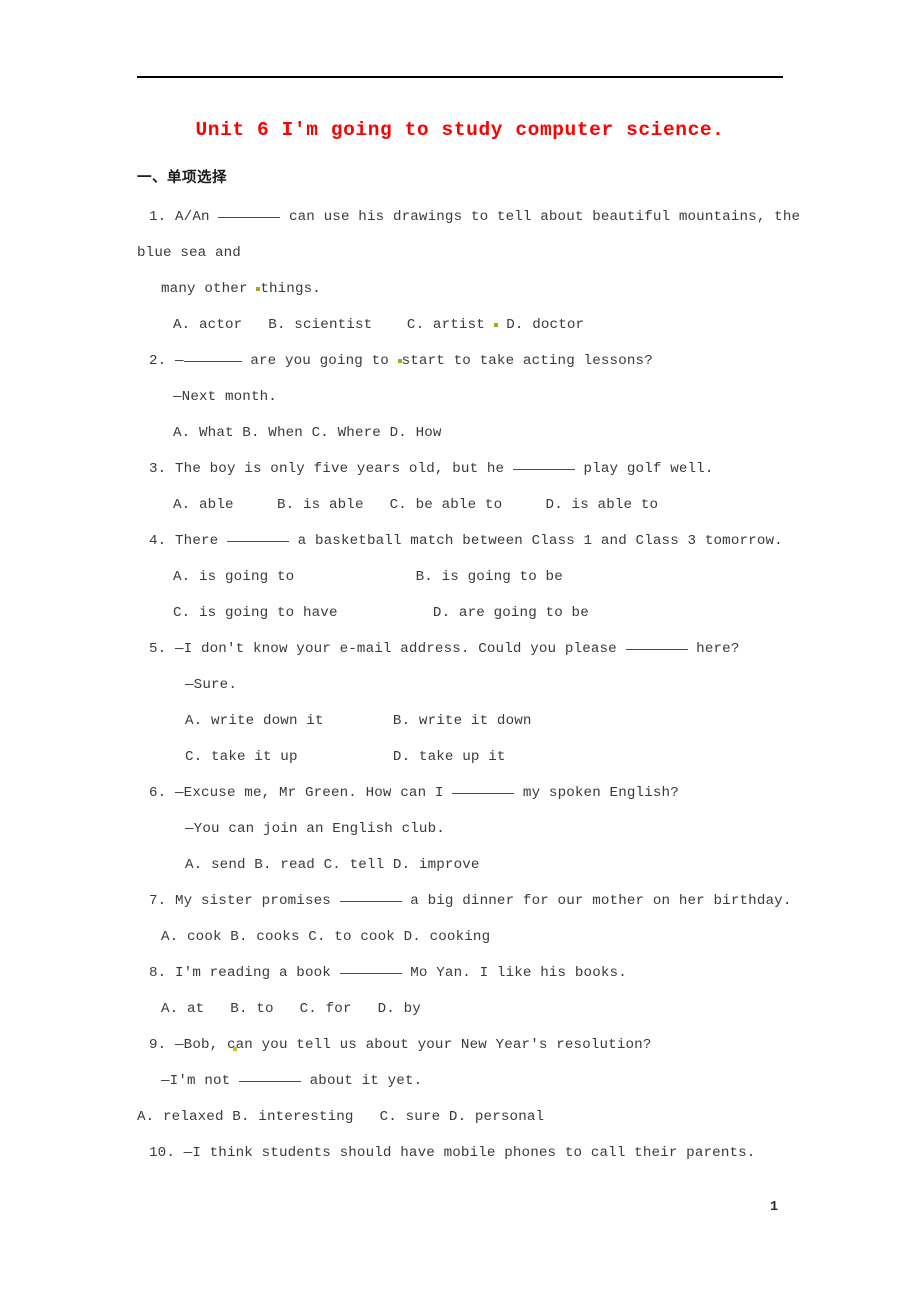 The image size is (920, 1302). Describe the element at coordinates (192, 1045) in the screenshot. I see `q9-stem-prefix: 9. —Bob, c` at that location.